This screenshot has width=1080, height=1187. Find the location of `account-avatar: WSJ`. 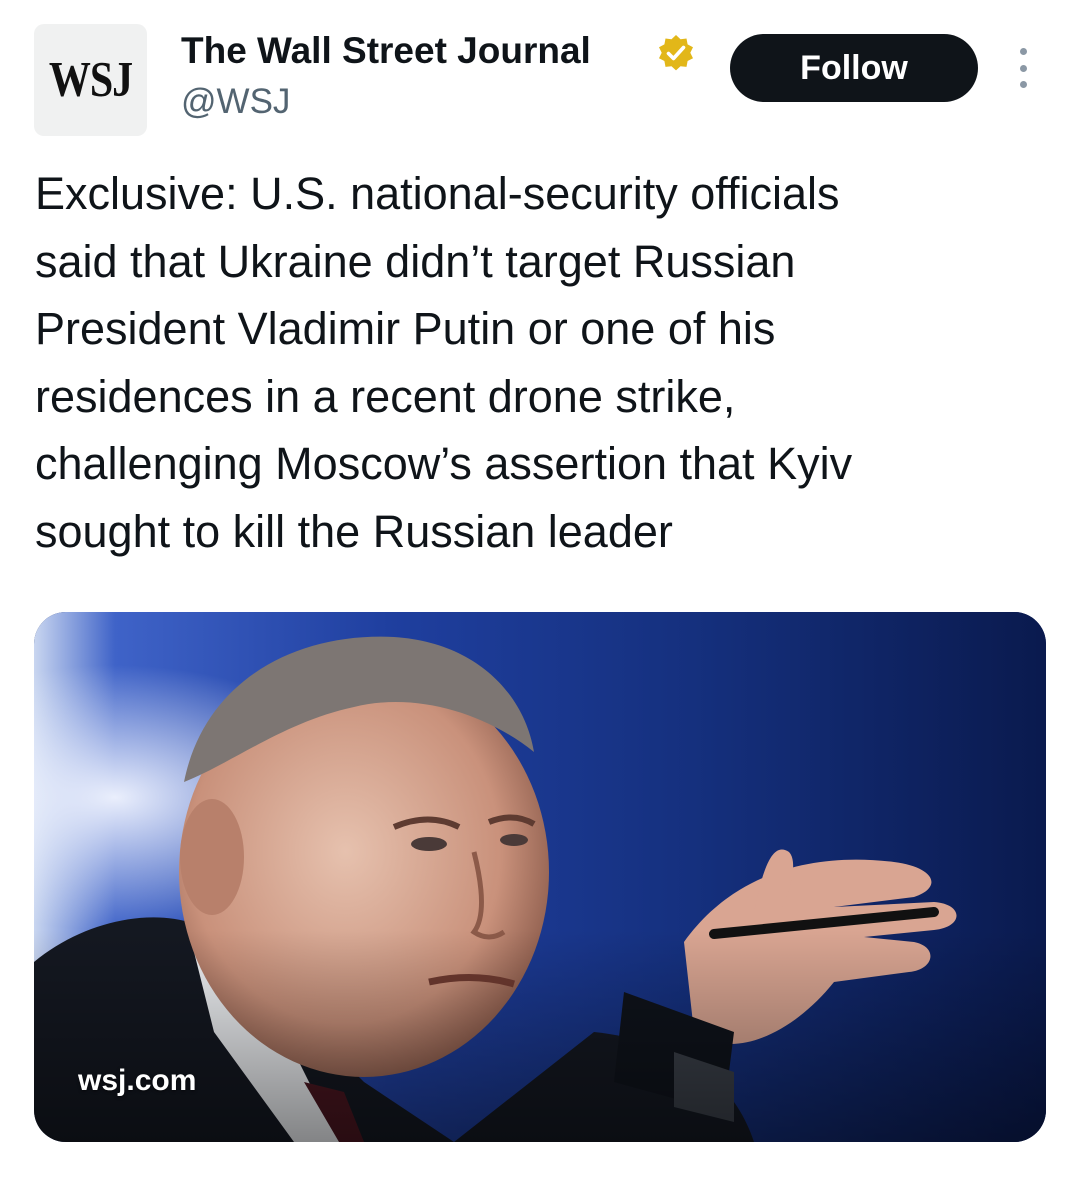

account-avatar: WSJ is located at coordinates (90, 80).